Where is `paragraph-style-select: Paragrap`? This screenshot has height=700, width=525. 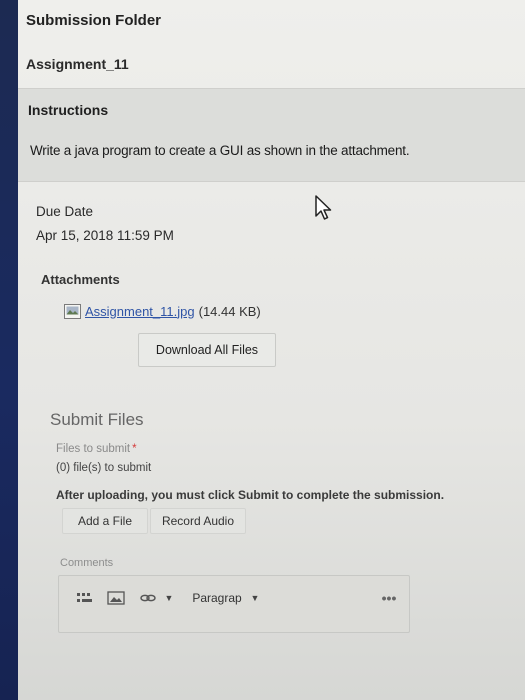
paragraph-style-select: Paragrap is located at coordinates (217, 598).